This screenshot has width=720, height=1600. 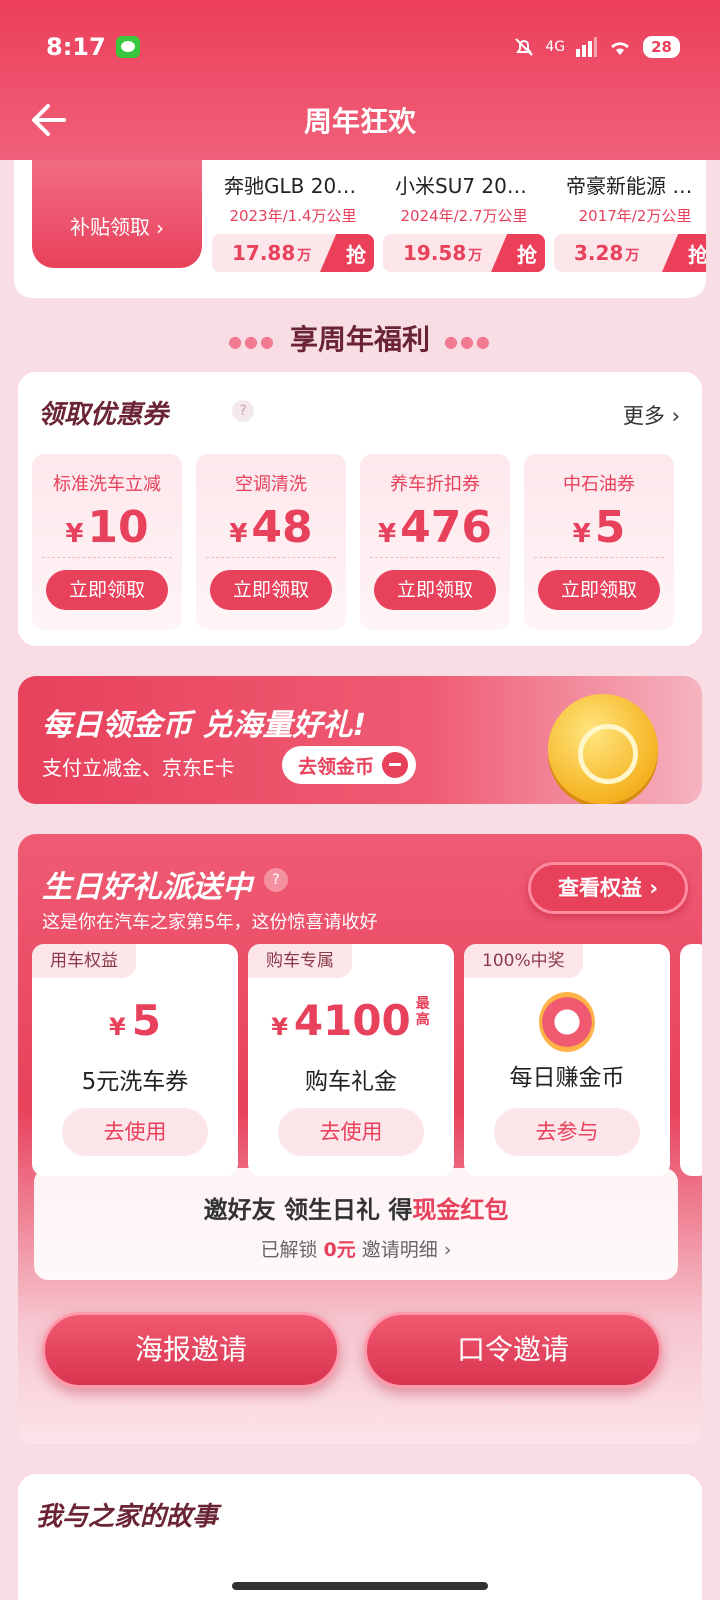 I want to click on network-label: 4G, so click(x=555, y=47).